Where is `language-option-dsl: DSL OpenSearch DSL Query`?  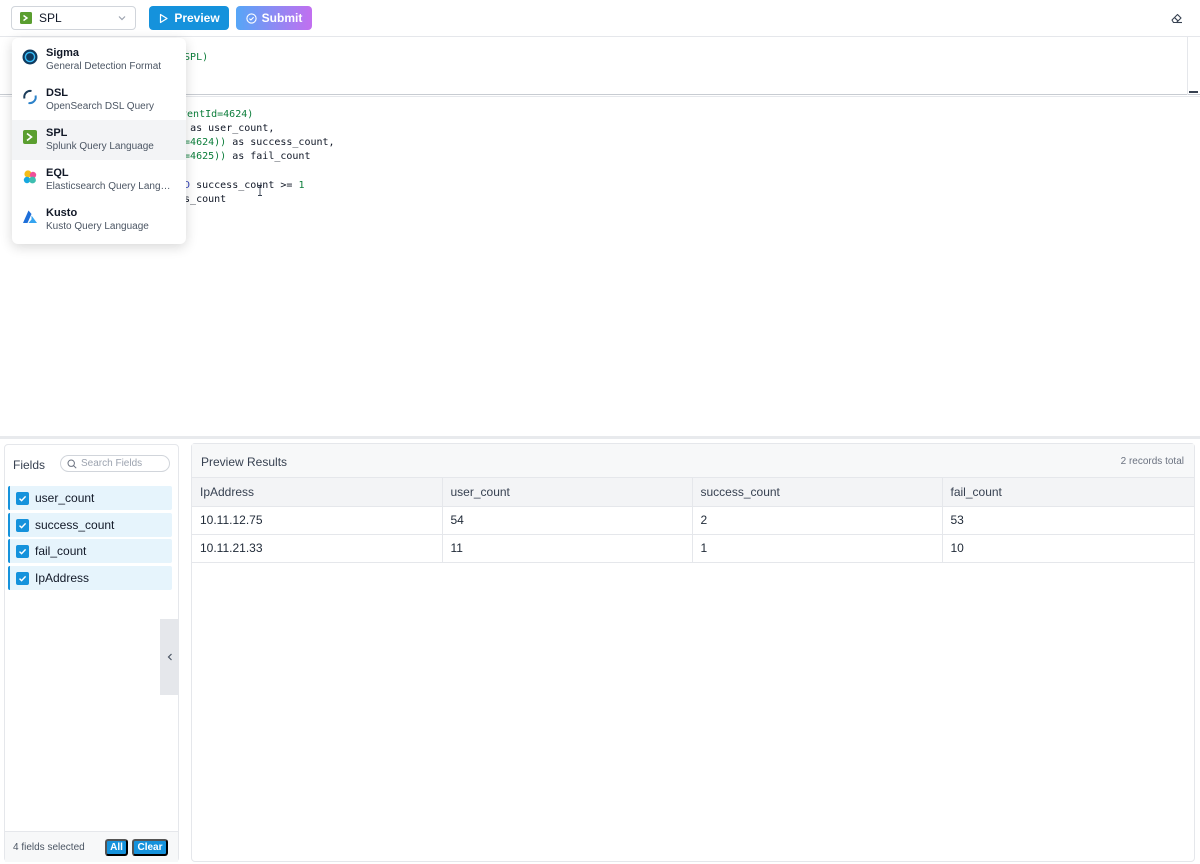
language-option-dsl: DSL OpenSearch DSL Query is located at coordinates (99, 100).